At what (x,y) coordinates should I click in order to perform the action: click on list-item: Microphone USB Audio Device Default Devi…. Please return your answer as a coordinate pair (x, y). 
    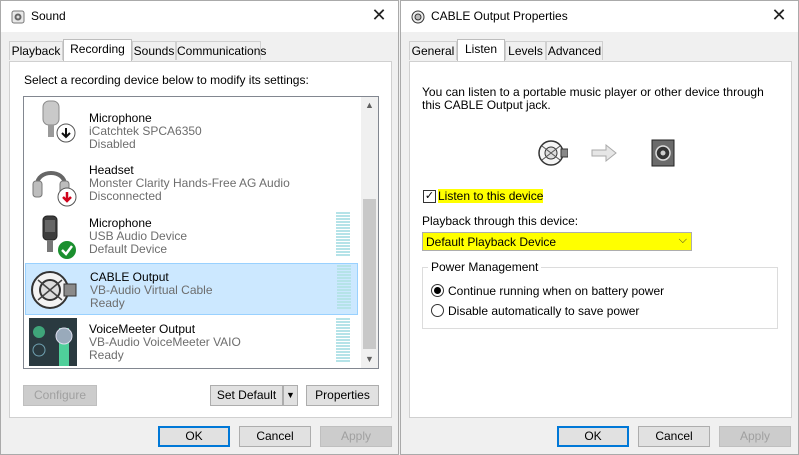
    Looking at the image, I should click on (191, 236).